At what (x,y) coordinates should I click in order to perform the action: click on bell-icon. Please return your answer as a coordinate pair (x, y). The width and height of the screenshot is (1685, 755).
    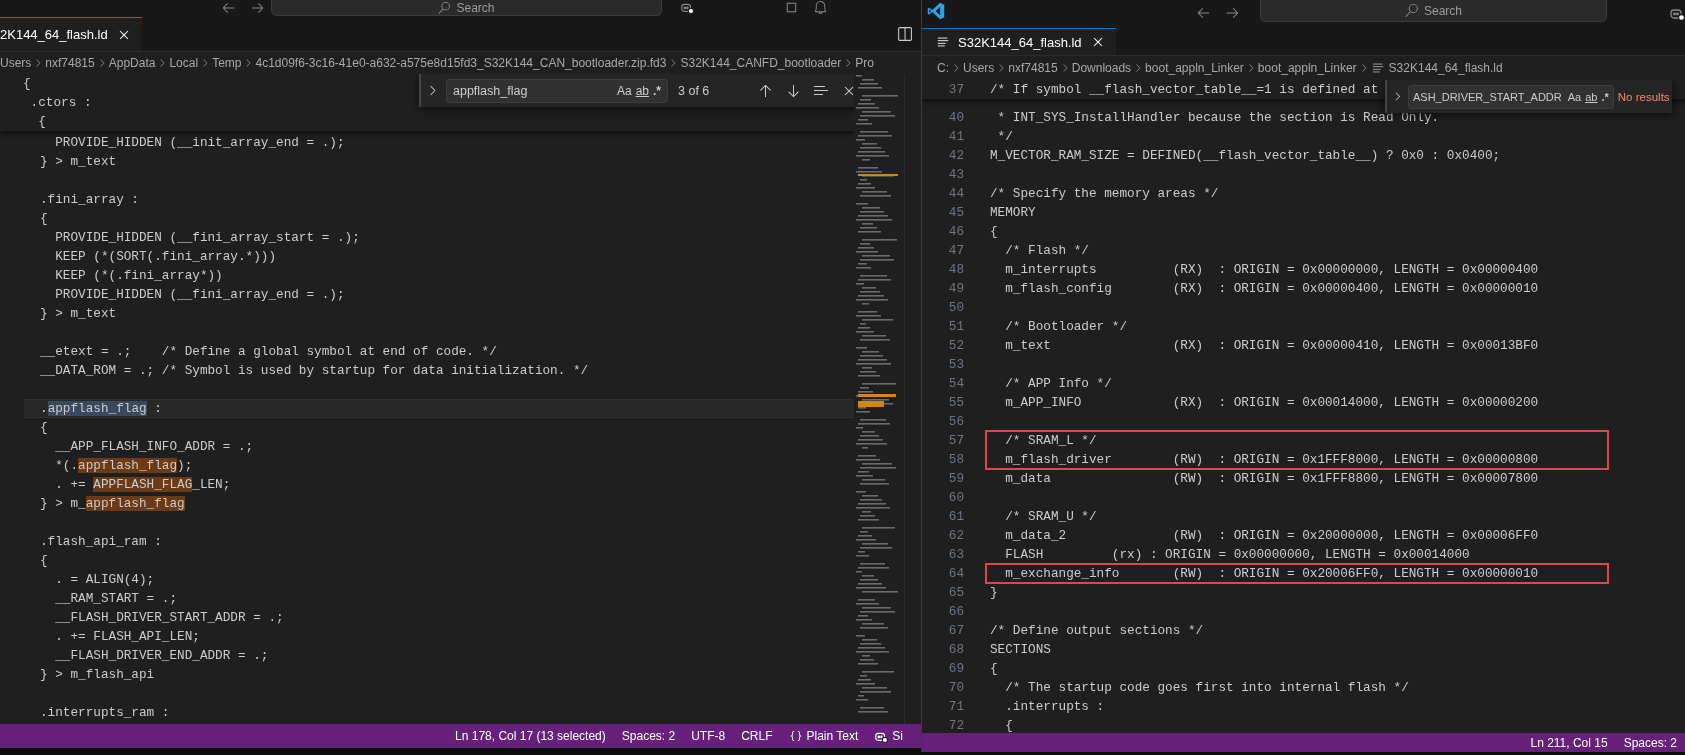
    Looking at the image, I should click on (820, 7).